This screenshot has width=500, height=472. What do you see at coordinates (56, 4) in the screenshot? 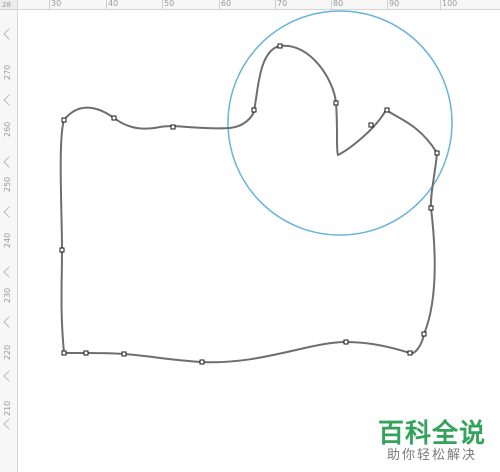
I see `ruler-top-label: 30` at bounding box center [56, 4].